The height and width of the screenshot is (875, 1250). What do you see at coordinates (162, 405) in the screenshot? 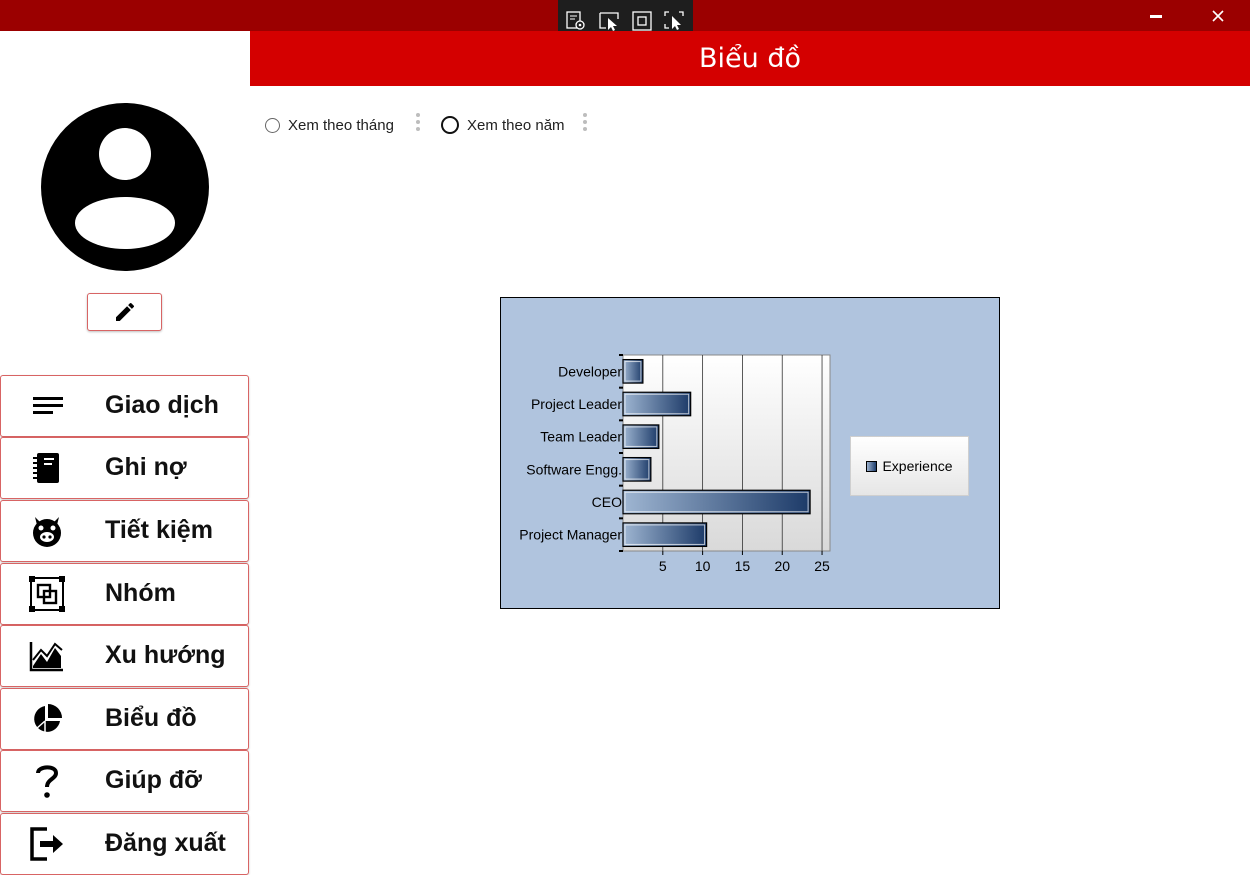
I see `nav-label: Giao dịch` at bounding box center [162, 405].